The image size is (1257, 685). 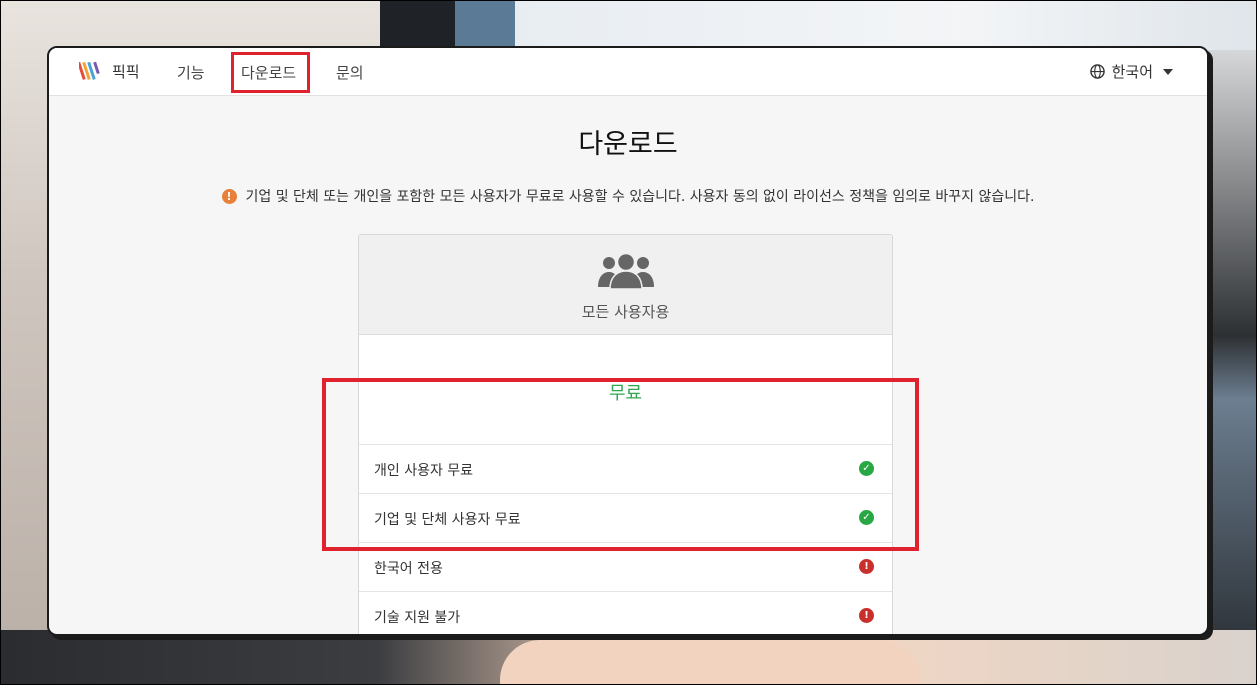 I want to click on feature-label: 한국어 전용, so click(x=408, y=569).